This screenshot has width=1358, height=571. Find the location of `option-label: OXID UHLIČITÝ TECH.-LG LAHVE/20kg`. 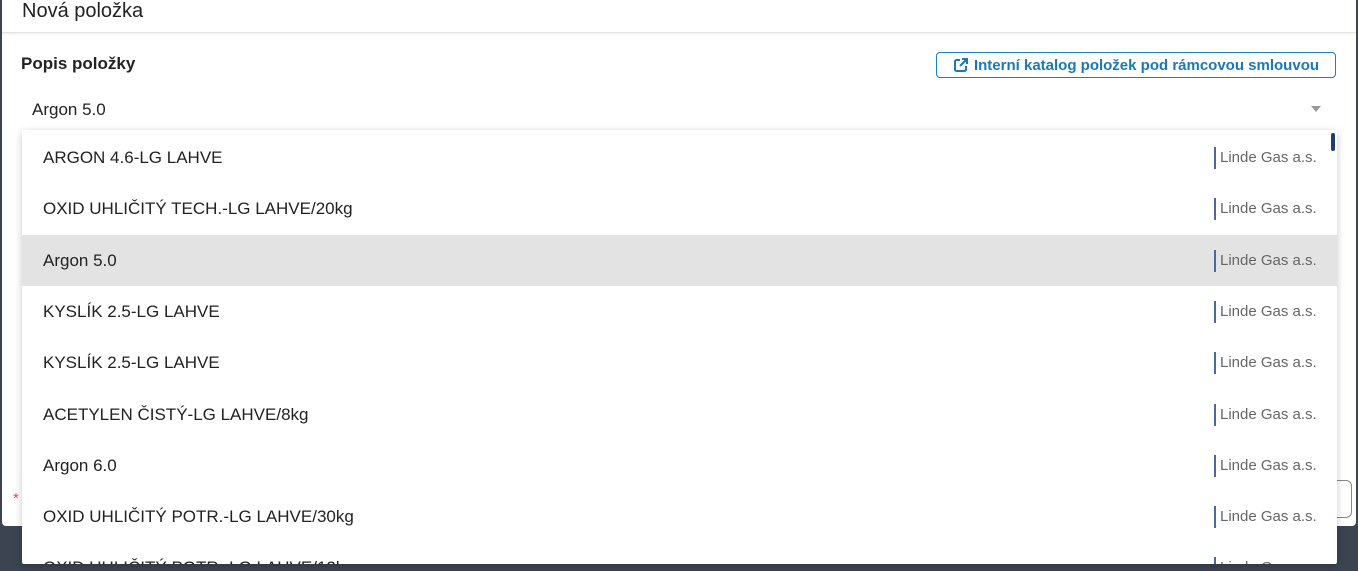

option-label: OXID UHLIČITÝ TECH.-LG LAHVE/20kg is located at coordinates (198, 209).